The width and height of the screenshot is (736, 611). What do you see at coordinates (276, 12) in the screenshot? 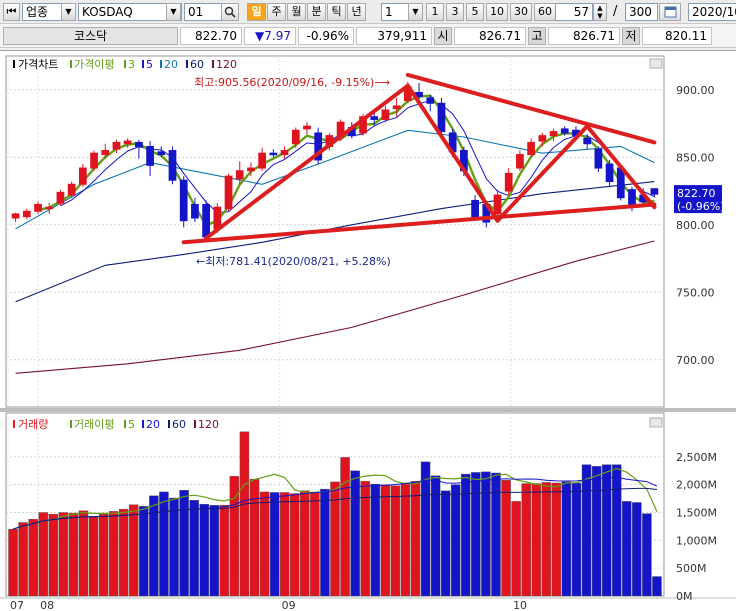
I see `period-tab-1: 주` at bounding box center [276, 12].